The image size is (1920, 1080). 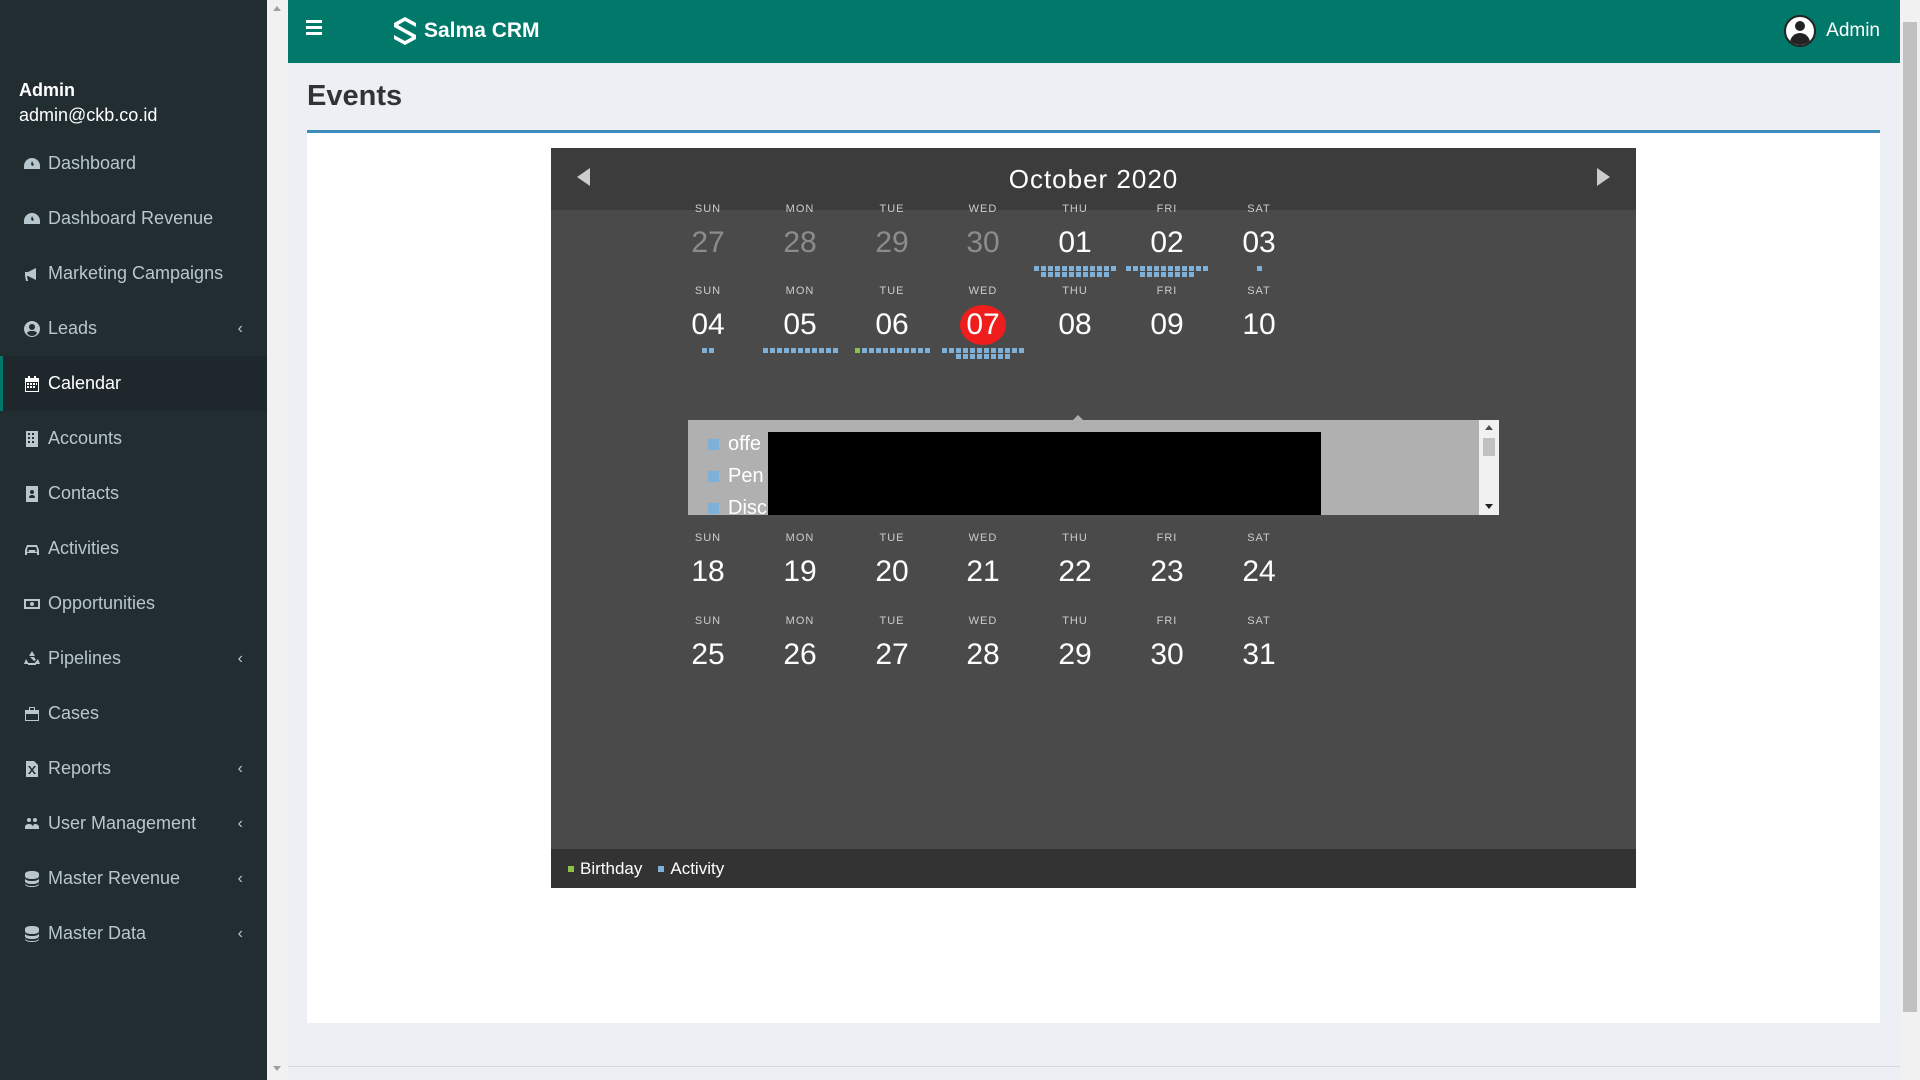 I want to click on sidebar-item-master-data: Master Data ‹, so click(x=133, y=933).